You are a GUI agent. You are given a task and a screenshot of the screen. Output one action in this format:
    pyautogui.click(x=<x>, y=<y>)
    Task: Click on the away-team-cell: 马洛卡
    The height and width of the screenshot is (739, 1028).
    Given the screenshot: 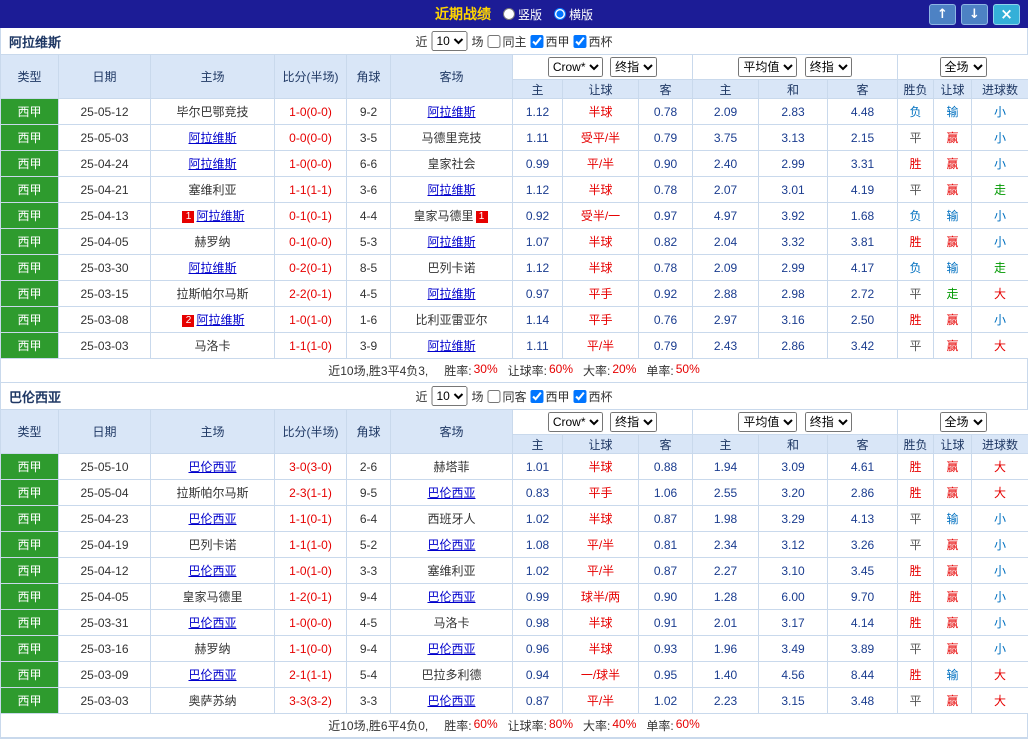 What is the action you would take?
    pyautogui.click(x=452, y=623)
    